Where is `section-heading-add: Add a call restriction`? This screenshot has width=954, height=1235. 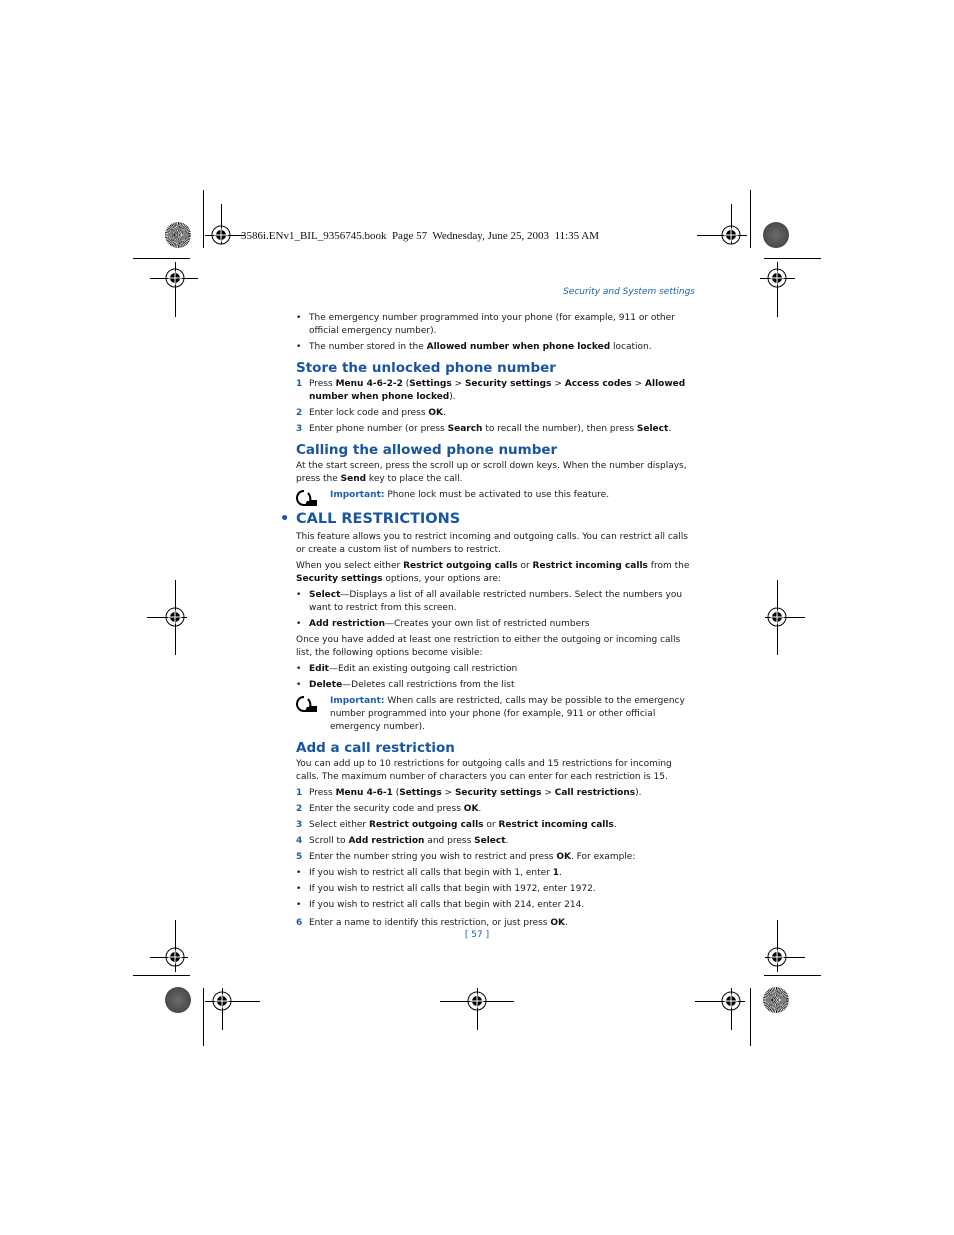
section-heading-add: Add a call restriction is located at coordinates (375, 748).